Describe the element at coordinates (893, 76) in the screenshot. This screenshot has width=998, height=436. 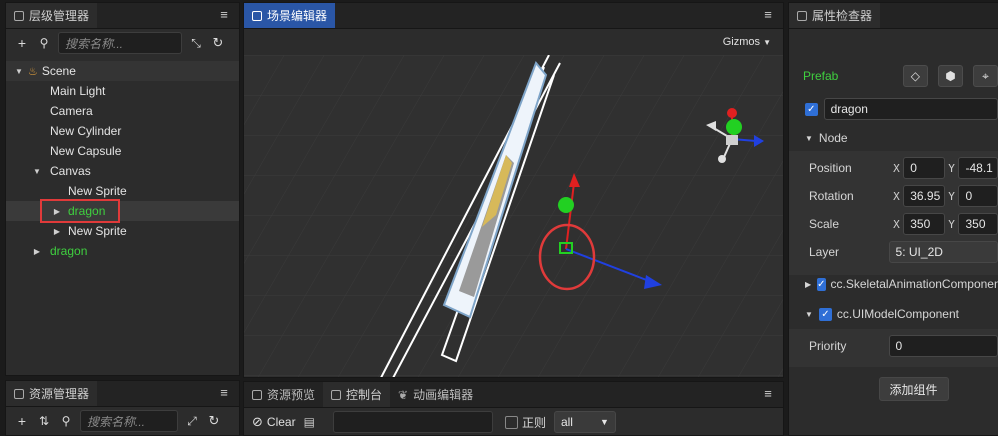
I see `prefab-row: Prefab ◇ ⬢ ⌖` at that location.